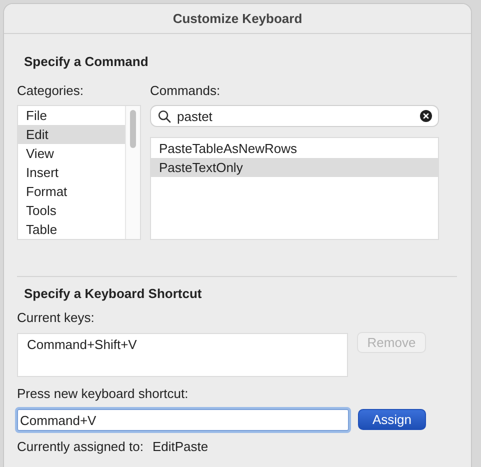 The image size is (481, 467). I want to click on command-item: PasteTableAsNewRows, so click(294, 148).